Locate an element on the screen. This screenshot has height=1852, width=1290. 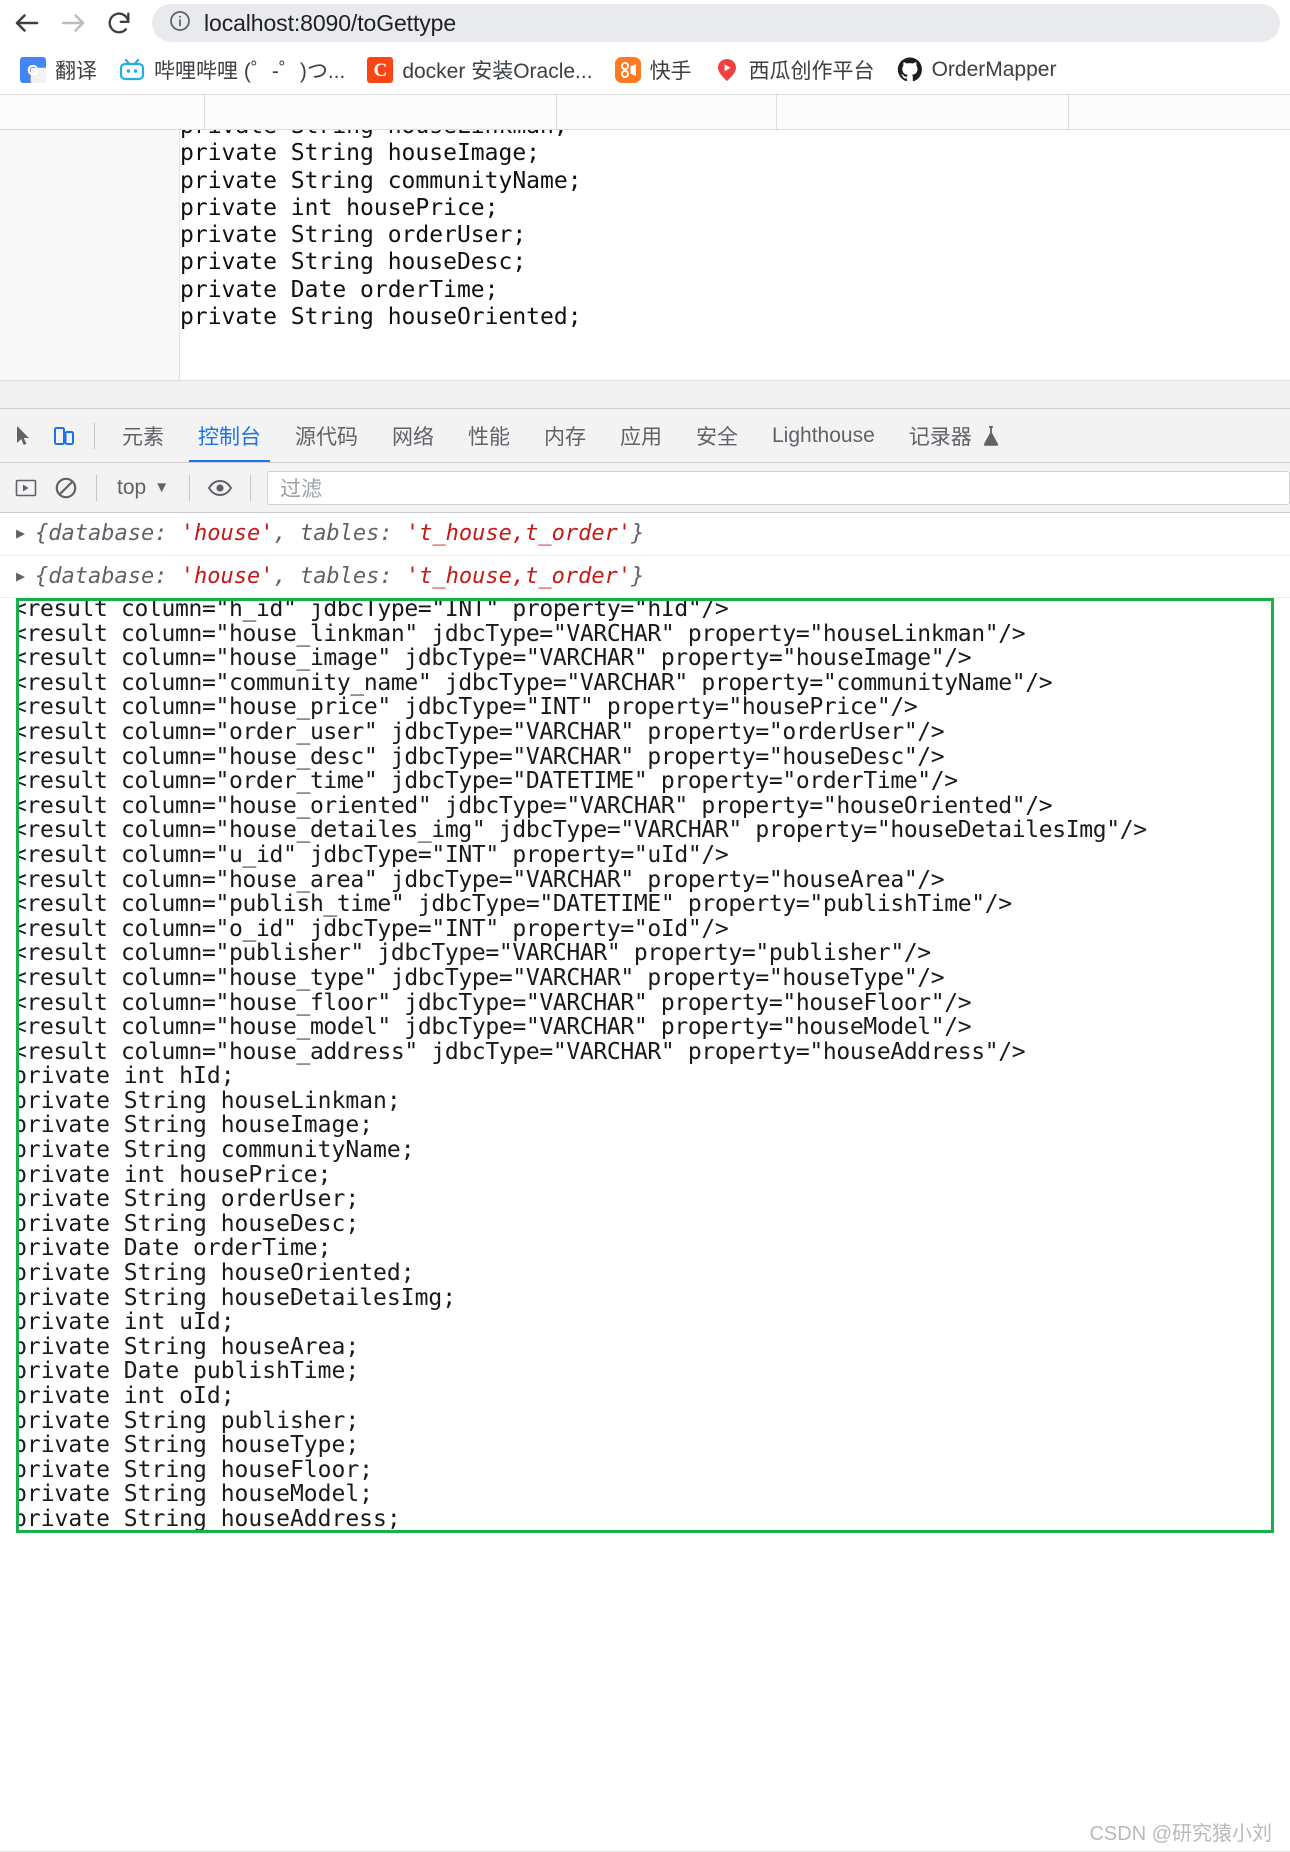
google-translate-icon: G is located at coordinates (33, 70).